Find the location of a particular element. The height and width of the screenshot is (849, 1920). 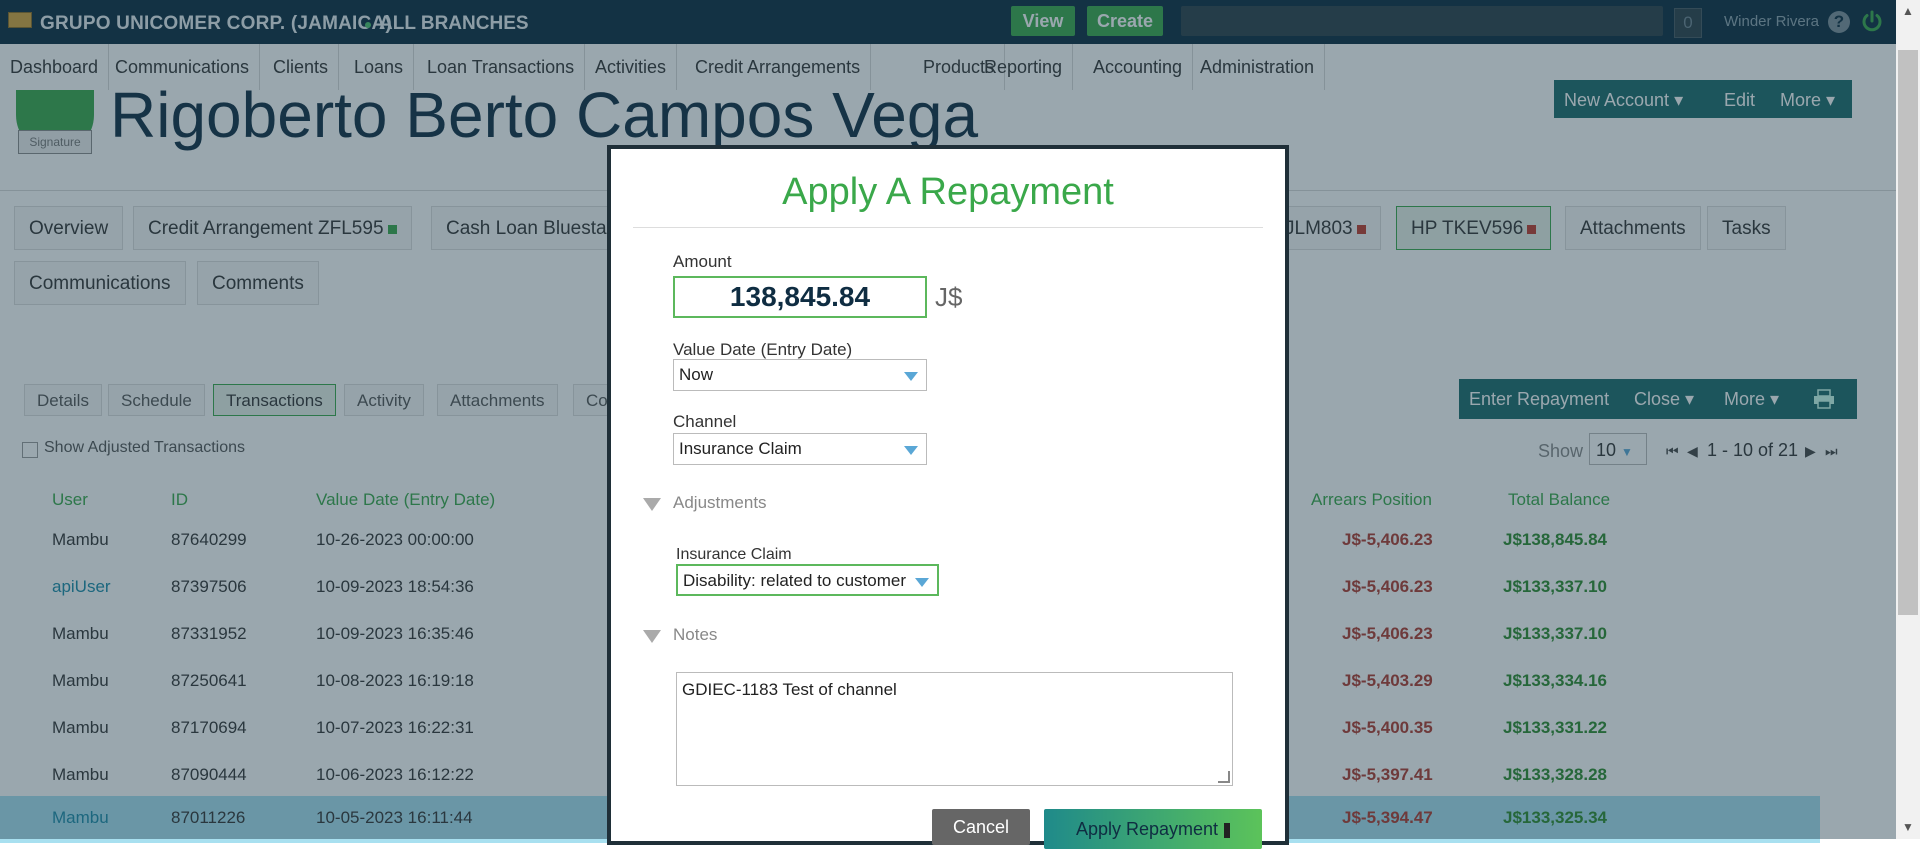

adjustments-collapse-icon is located at coordinates (652, 504).